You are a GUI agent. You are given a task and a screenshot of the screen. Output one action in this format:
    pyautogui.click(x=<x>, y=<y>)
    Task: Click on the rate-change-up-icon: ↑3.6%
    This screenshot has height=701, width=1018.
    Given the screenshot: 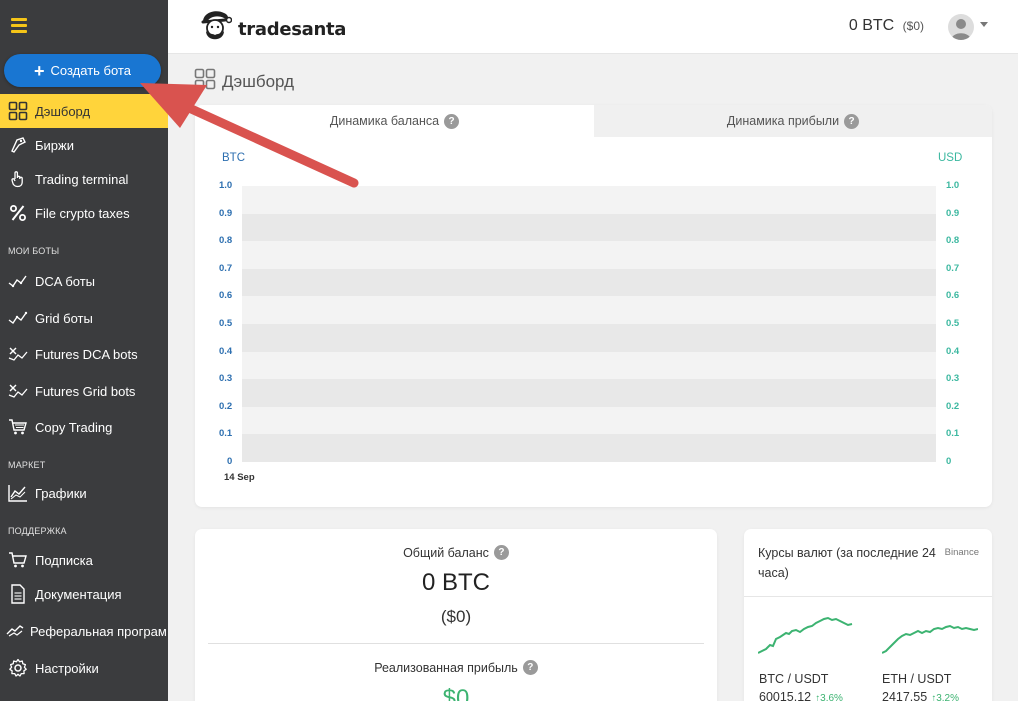 What is the action you would take?
    pyautogui.click(x=829, y=697)
    